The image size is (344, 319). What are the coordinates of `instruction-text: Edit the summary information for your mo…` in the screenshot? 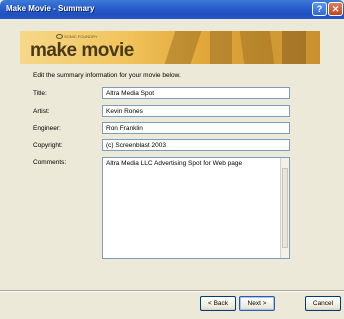 It's located at (107, 75).